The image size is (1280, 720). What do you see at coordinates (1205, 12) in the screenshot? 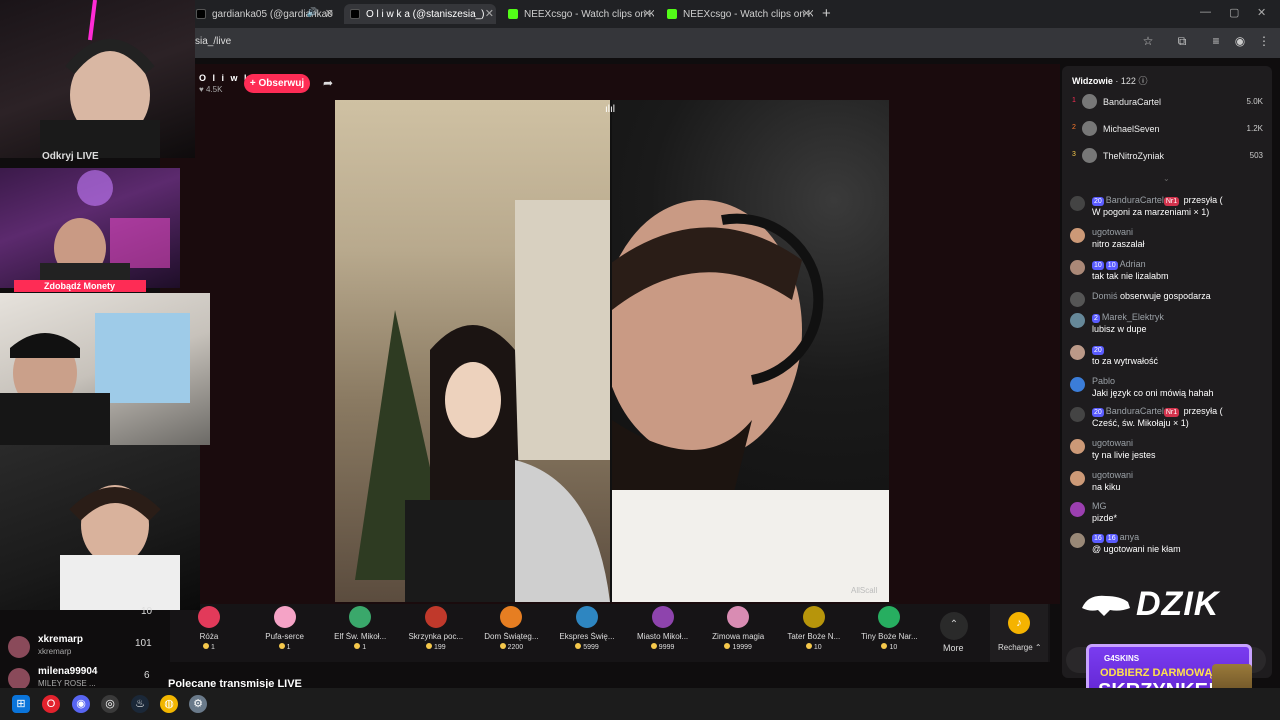
I see `minimize-icon: —` at bounding box center [1205, 12].